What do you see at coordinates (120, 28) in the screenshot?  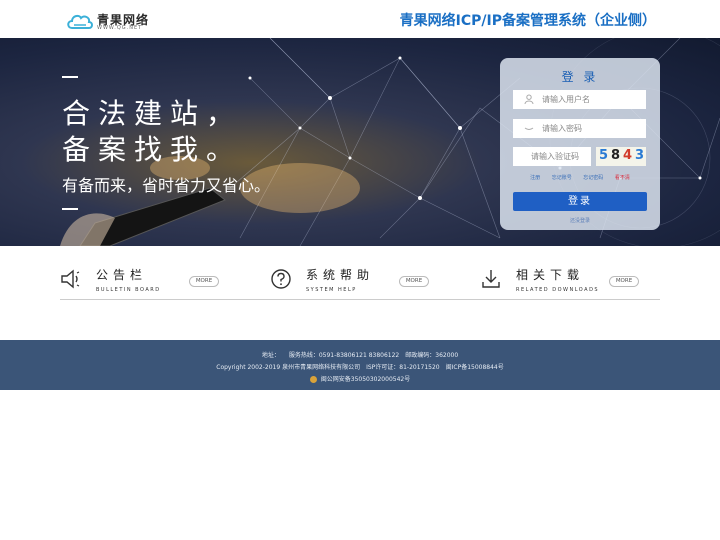 I see `logo-url: WWW.QG.NET` at bounding box center [120, 28].